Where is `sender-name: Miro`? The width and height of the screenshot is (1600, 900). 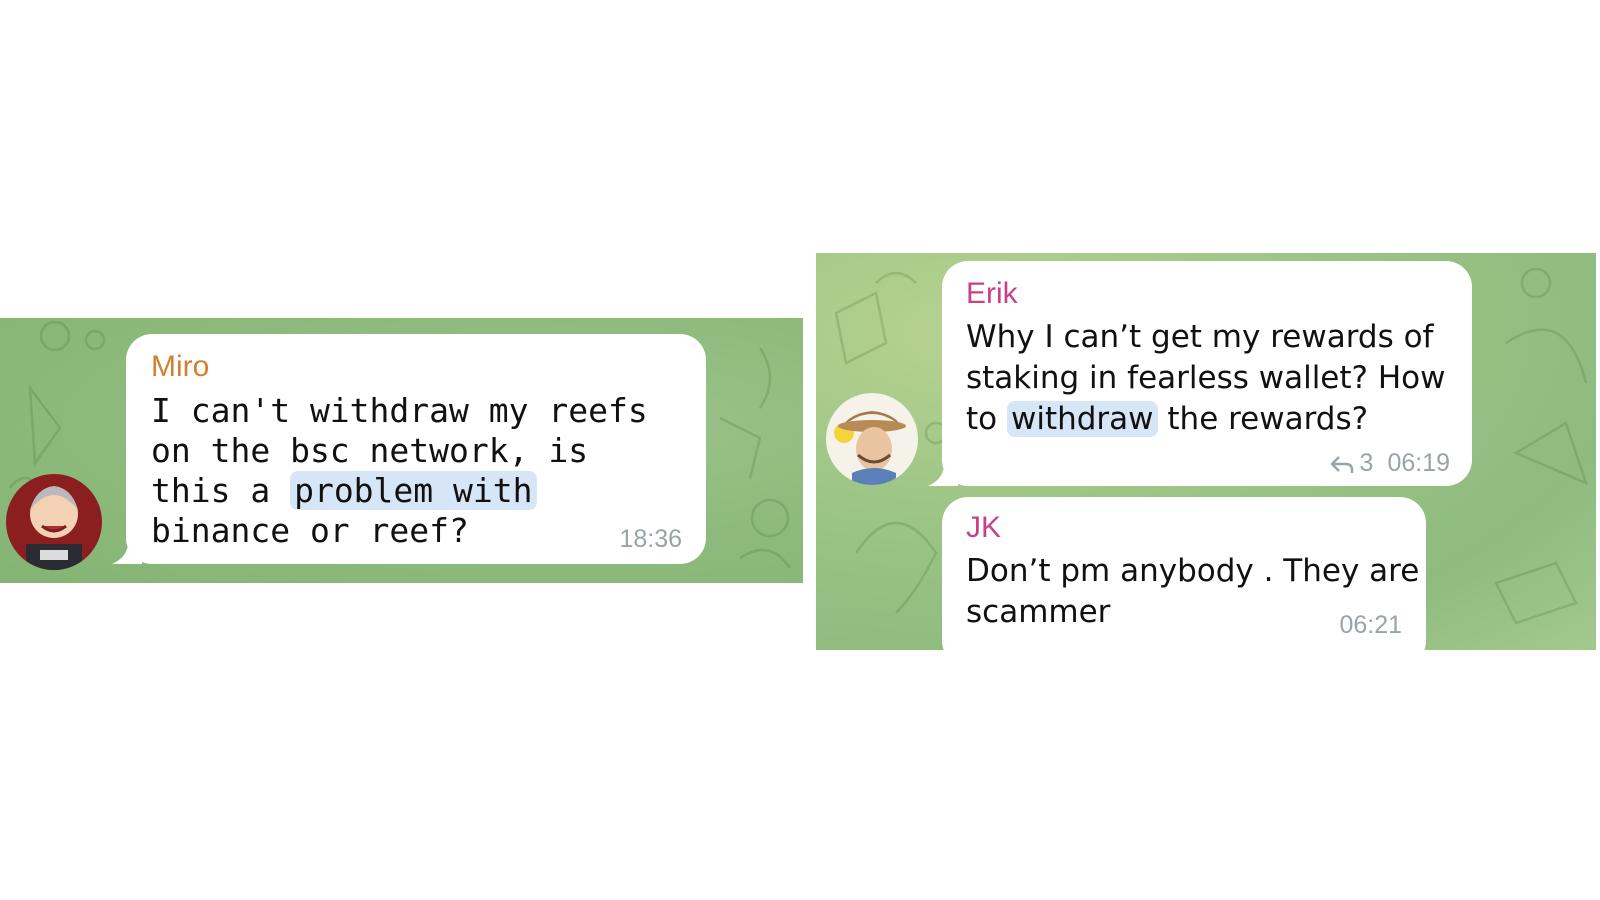
sender-name: Miro is located at coordinates (180, 366).